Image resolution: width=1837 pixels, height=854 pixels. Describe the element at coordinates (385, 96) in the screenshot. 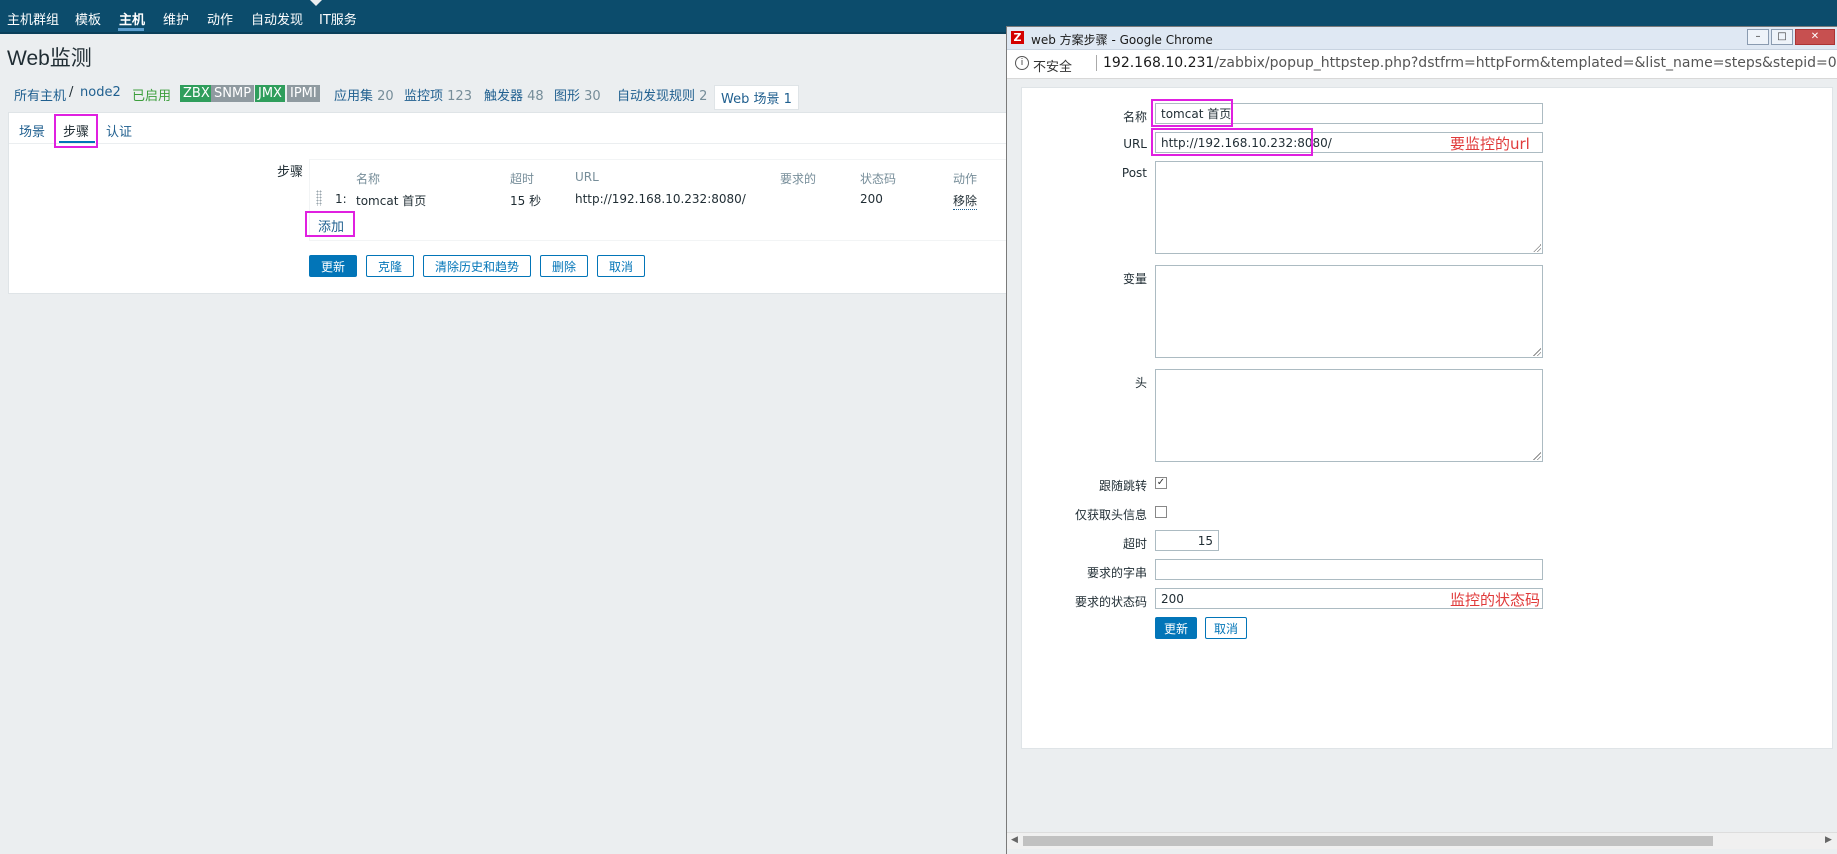

I see `applications-count: 20` at that location.